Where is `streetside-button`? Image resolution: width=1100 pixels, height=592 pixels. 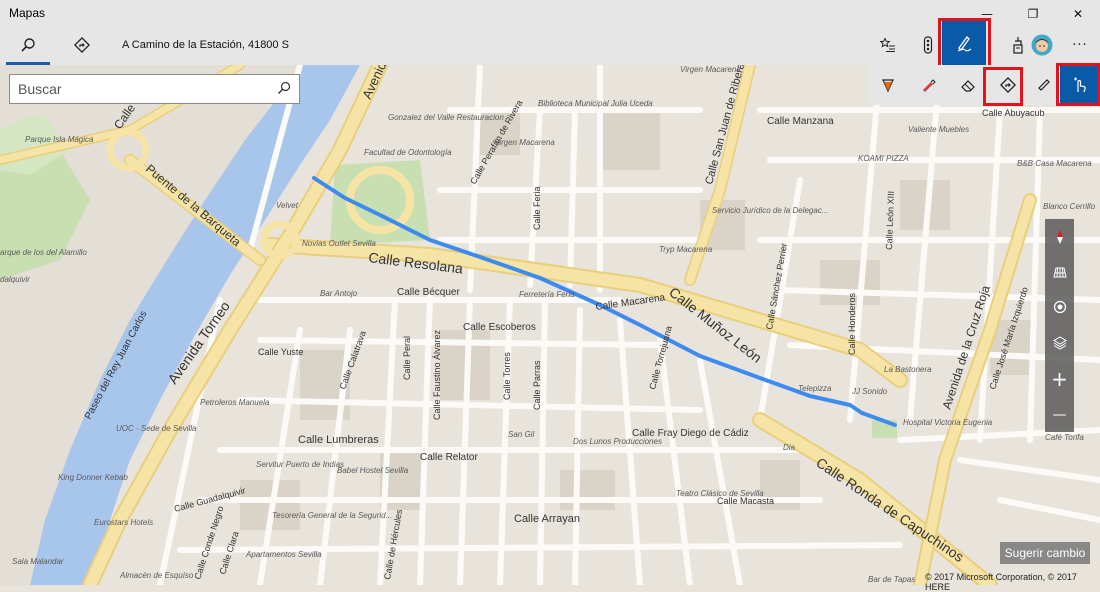
streetside-button is located at coordinates (1059, 271).